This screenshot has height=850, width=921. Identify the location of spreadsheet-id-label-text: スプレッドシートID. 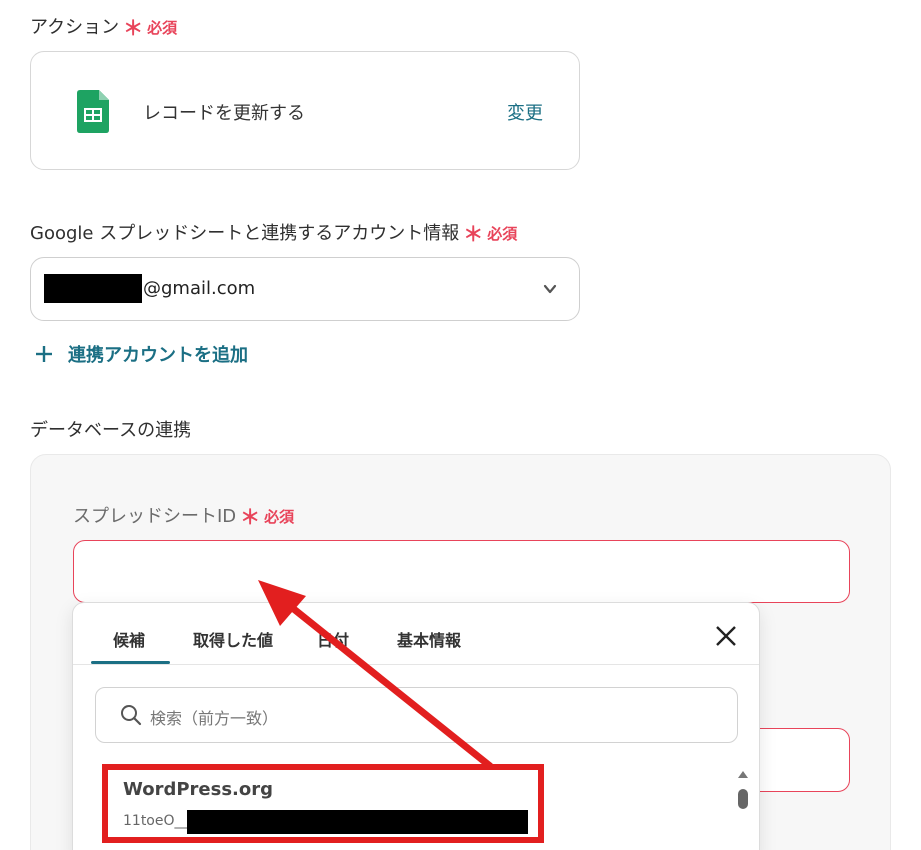
(155, 516).